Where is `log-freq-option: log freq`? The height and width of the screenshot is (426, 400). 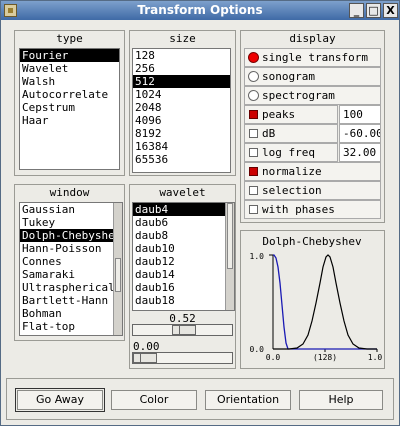
log-freq-option: log freq is located at coordinates (291, 152).